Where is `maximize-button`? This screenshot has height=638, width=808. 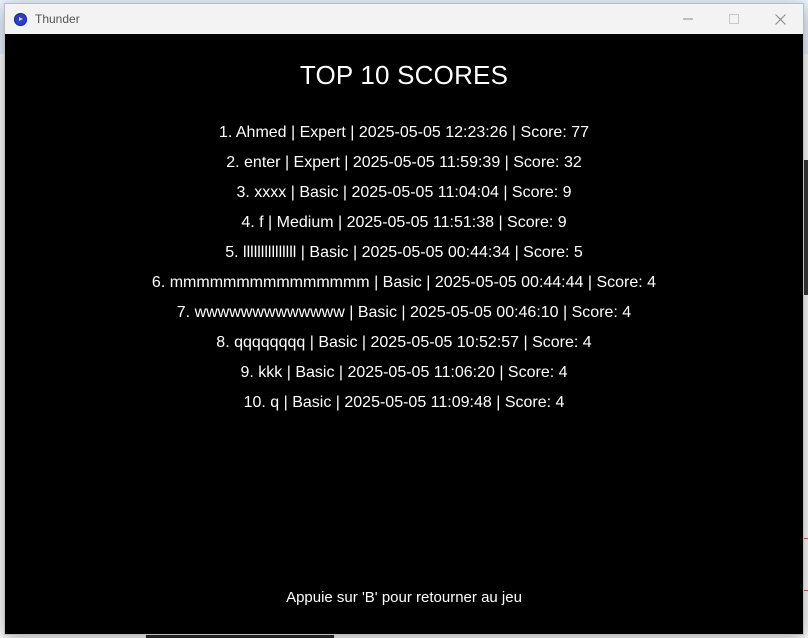 maximize-button is located at coordinates (734, 19).